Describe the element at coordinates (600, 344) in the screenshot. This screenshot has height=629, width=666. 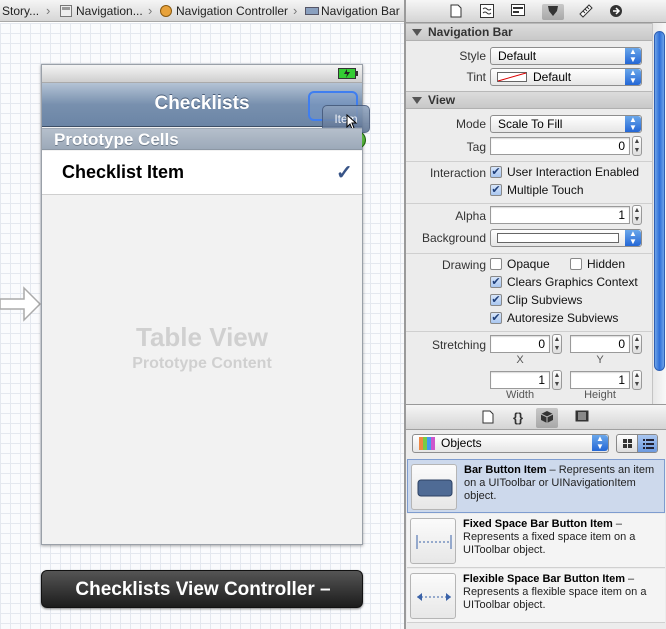
I see `stretch-y-field: 0` at that location.